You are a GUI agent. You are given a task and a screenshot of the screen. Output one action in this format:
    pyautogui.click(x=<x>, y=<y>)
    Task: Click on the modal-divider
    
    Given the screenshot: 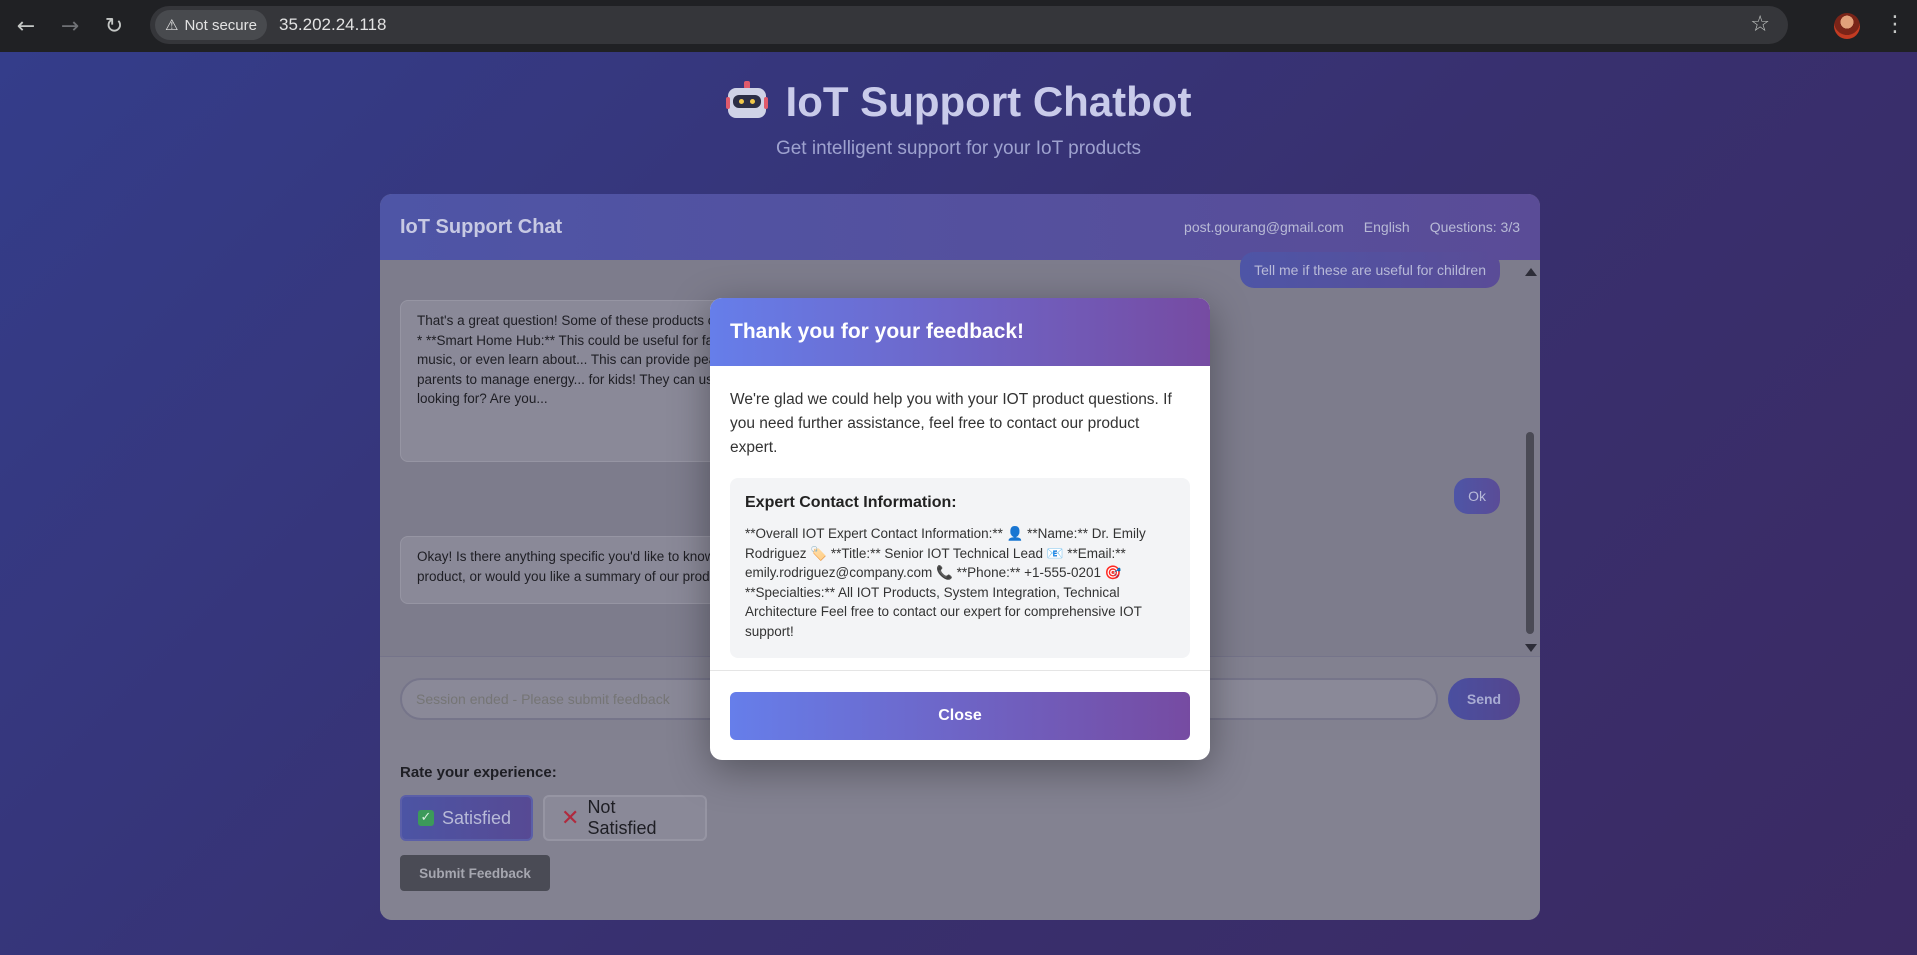 What is the action you would take?
    pyautogui.click(x=960, y=670)
    